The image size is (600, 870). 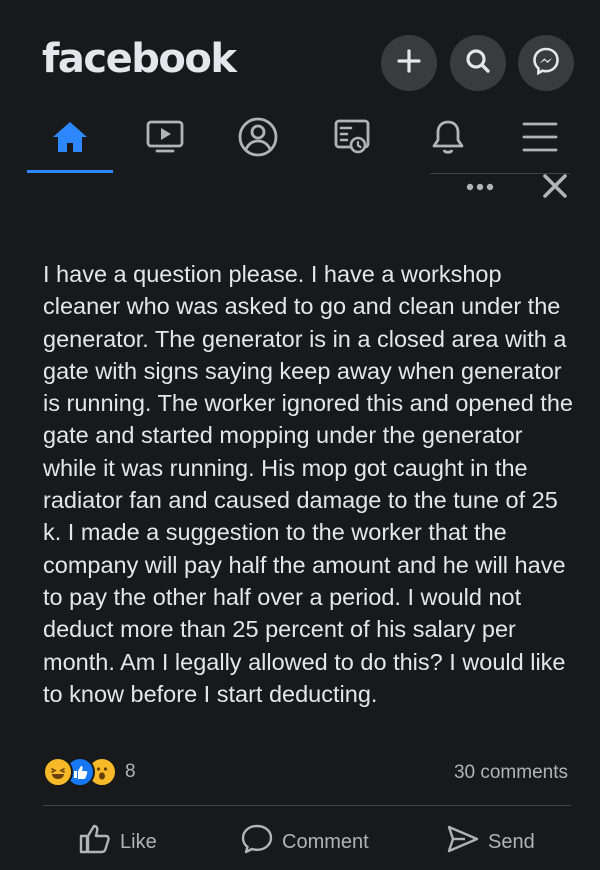 I want to click on nav-marketplace, so click(x=352, y=139).